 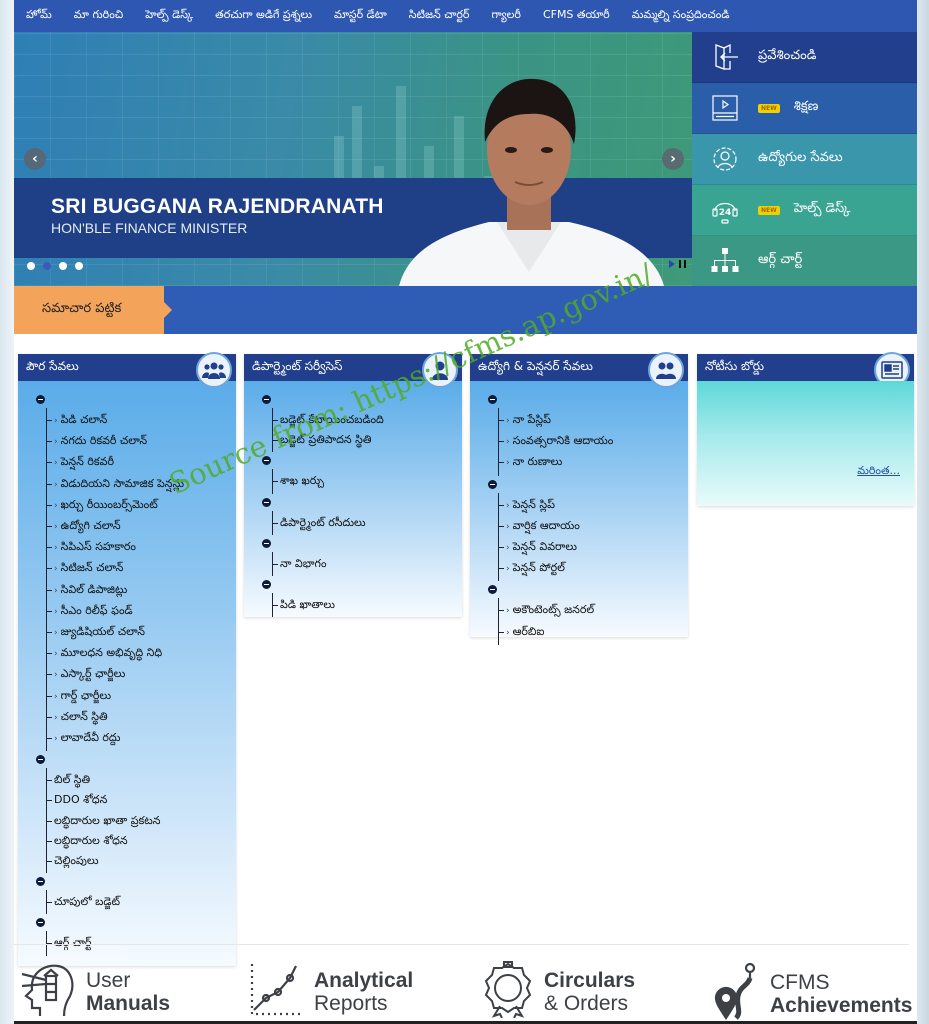 What do you see at coordinates (141, 674) in the screenshot?
I see `service-link: › ఎస్కార్ట్ ఛార్జీలు` at bounding box center [141, 674].